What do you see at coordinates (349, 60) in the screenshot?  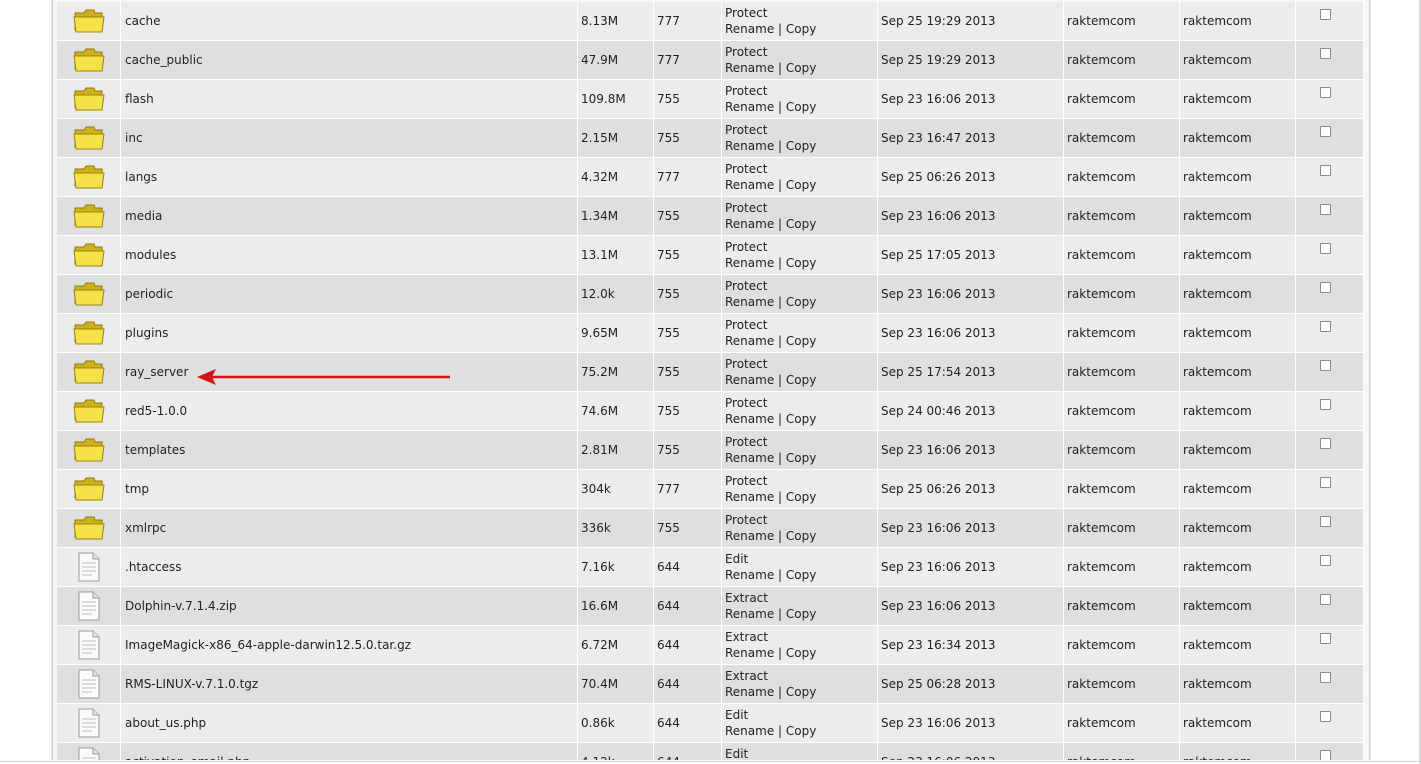 I see `file-name: cache_public` at bounding box center [349, 60].